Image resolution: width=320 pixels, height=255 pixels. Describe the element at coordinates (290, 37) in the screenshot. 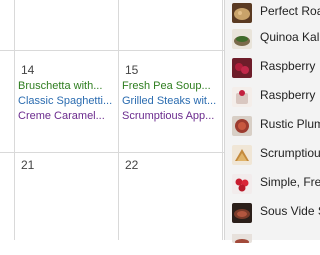

I see `recipe-label: Quinoa Kal` at that location.